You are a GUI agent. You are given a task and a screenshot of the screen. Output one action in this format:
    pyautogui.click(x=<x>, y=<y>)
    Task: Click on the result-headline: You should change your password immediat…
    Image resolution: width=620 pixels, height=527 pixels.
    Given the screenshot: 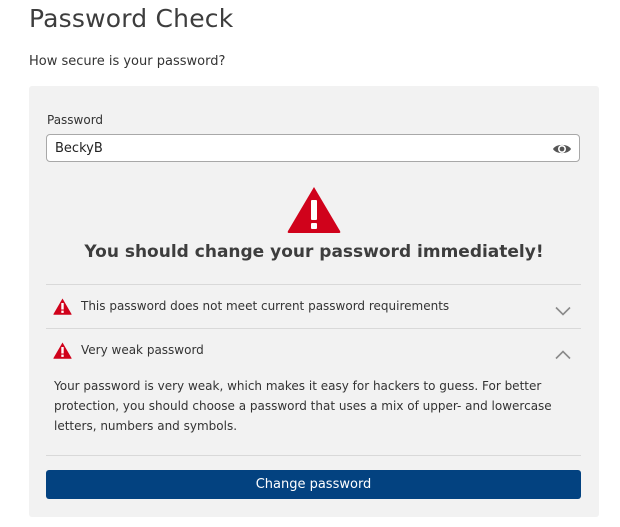 What is the action you would take?
    pyautogui.click(x=314, y=252)
    